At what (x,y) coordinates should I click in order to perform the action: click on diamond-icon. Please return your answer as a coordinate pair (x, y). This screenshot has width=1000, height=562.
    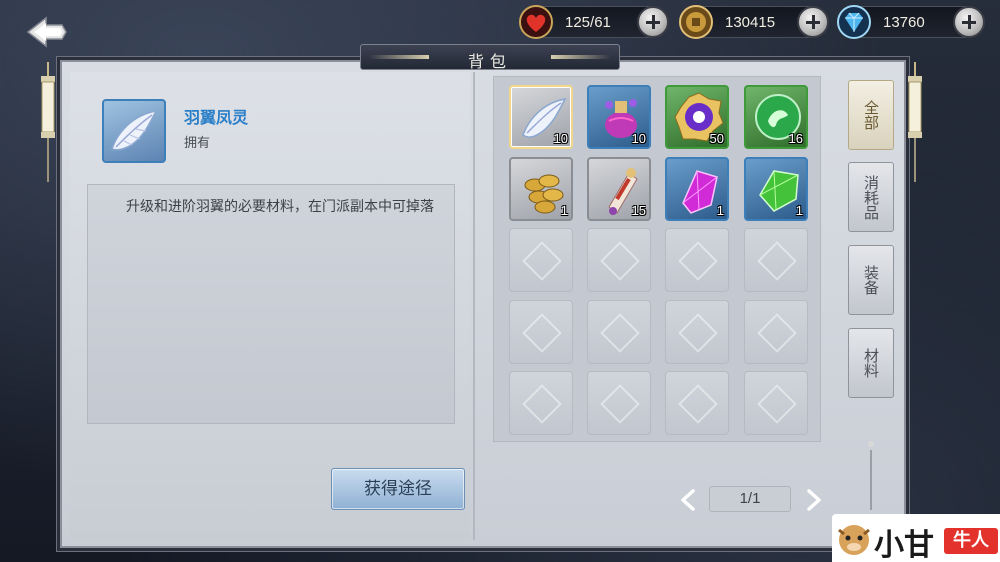
    Looking at the image, I should click on (854, 22).